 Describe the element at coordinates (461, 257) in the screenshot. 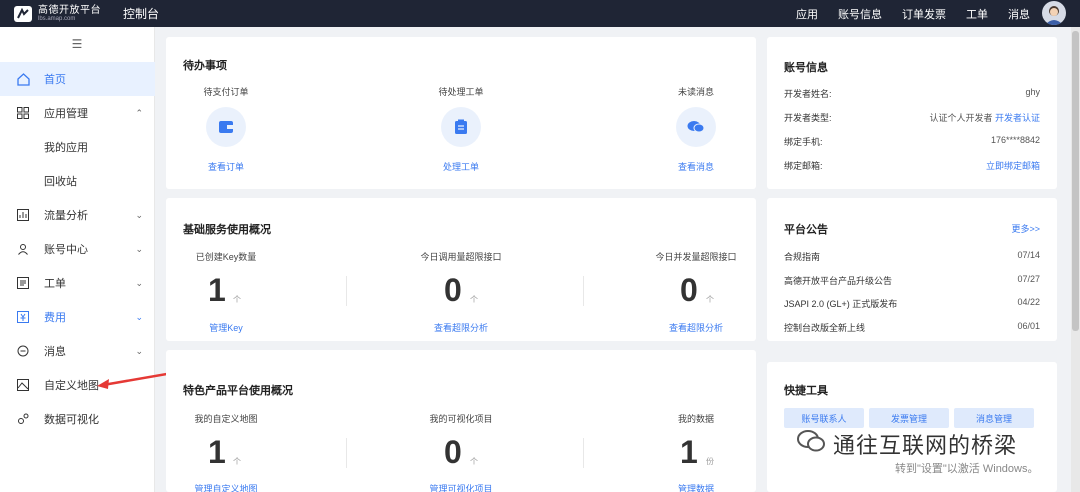

I see `call-exceed-label: 今日调用量超限接口` at that location.